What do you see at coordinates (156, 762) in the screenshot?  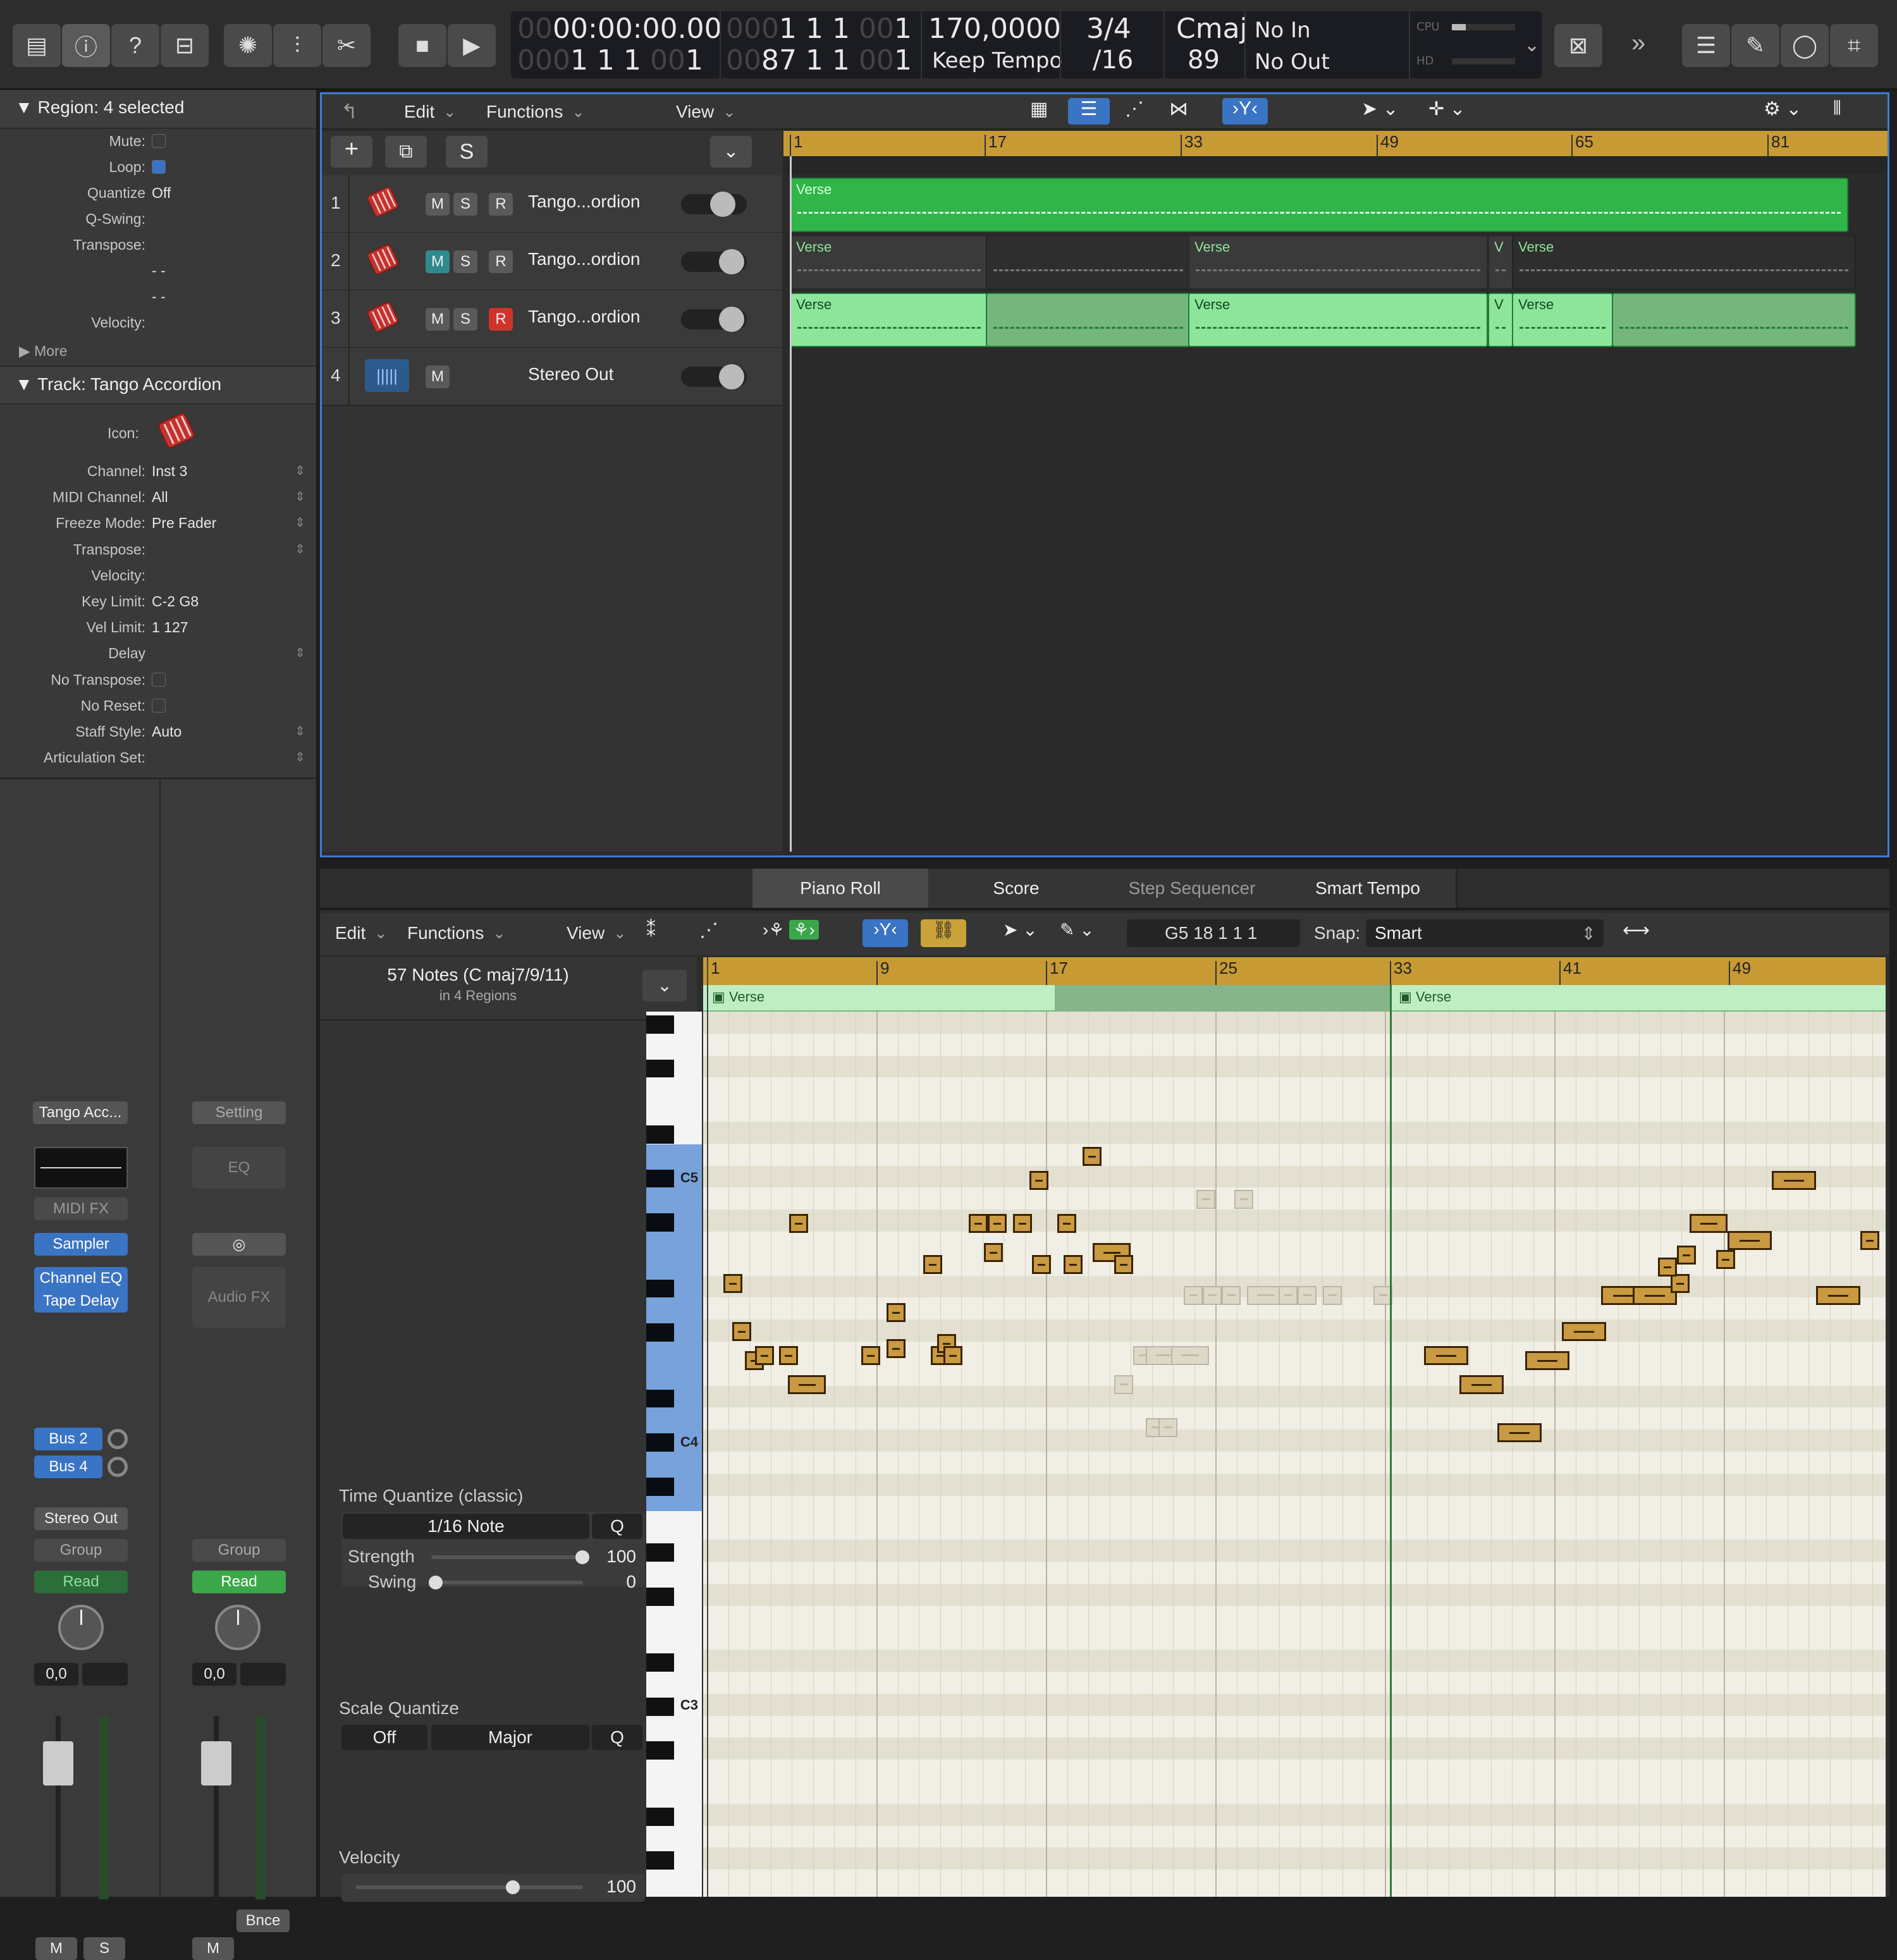 I see `track-param-row: Articulation Set: ⇕` at bounding box center [156, 762].